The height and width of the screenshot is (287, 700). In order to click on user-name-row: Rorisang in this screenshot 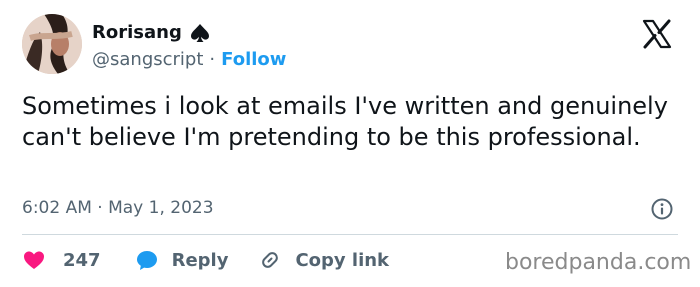, I will do `click(151, 32)`.